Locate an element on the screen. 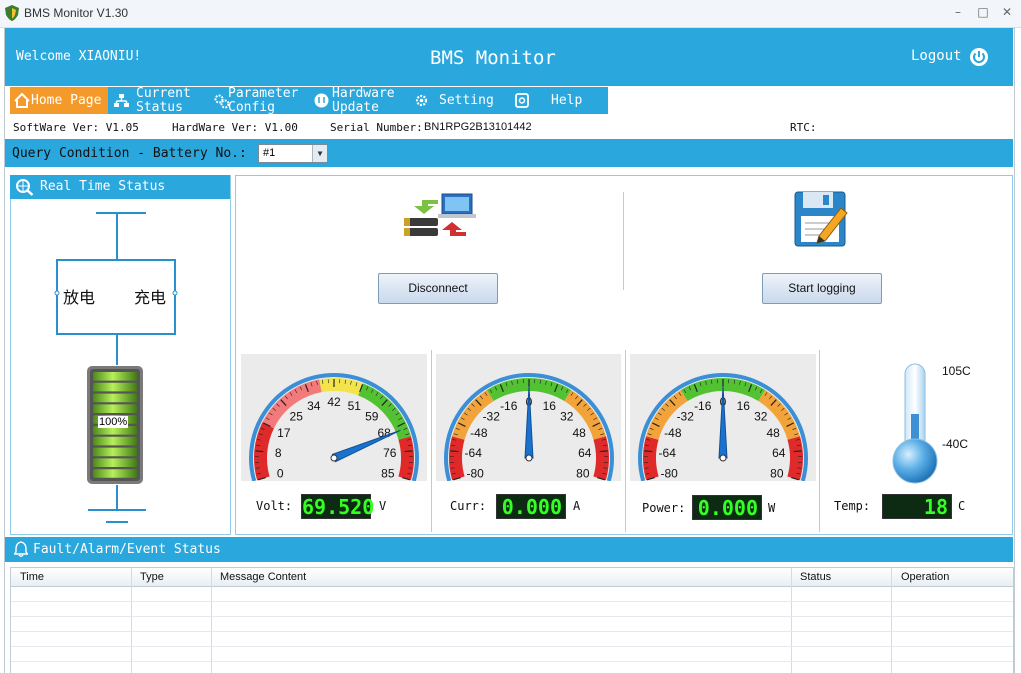 Image resolution: width=1021 pixels, height=673 pixels. temp-label: Temp: is located at coordinates (852, 506).